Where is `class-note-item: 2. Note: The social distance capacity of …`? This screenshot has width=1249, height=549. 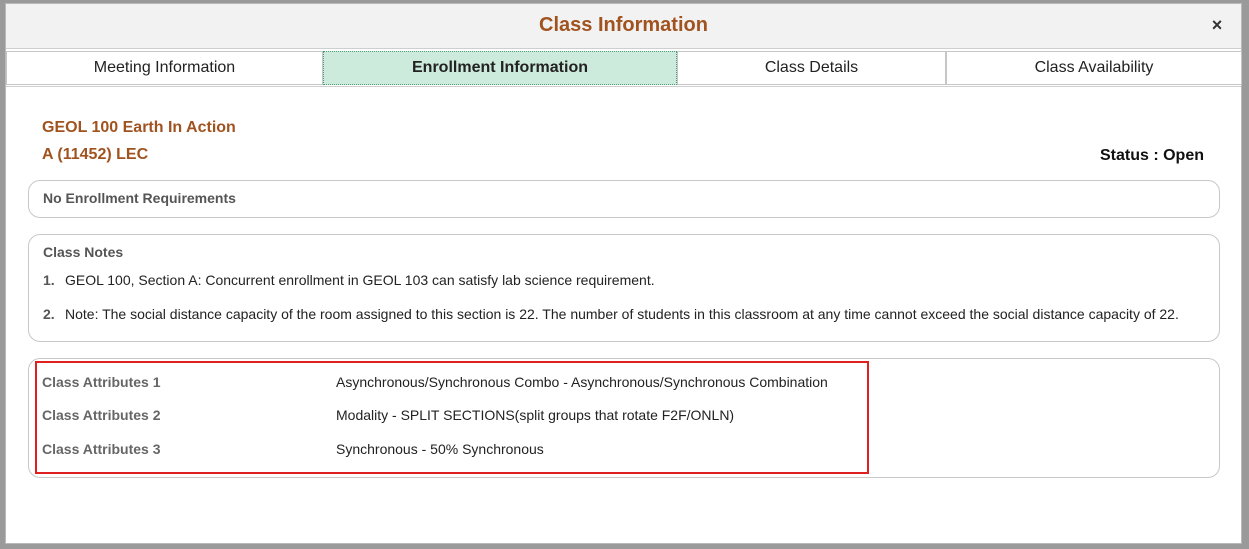 class-note-item: 2. Note: The social distance capacity of … is located at coordinates (611, 314).